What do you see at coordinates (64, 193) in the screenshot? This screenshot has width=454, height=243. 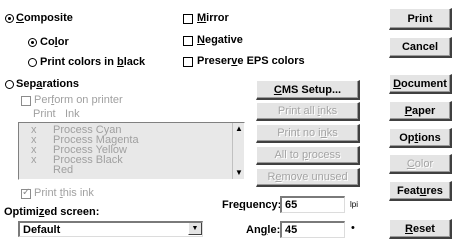 I see `print-this-ink-label: Print this ink` at bounding box center [64, 193].